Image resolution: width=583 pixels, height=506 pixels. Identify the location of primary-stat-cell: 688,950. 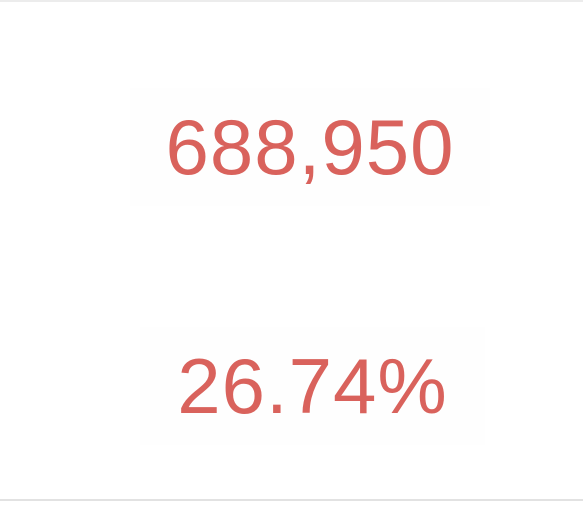
(310, 147).